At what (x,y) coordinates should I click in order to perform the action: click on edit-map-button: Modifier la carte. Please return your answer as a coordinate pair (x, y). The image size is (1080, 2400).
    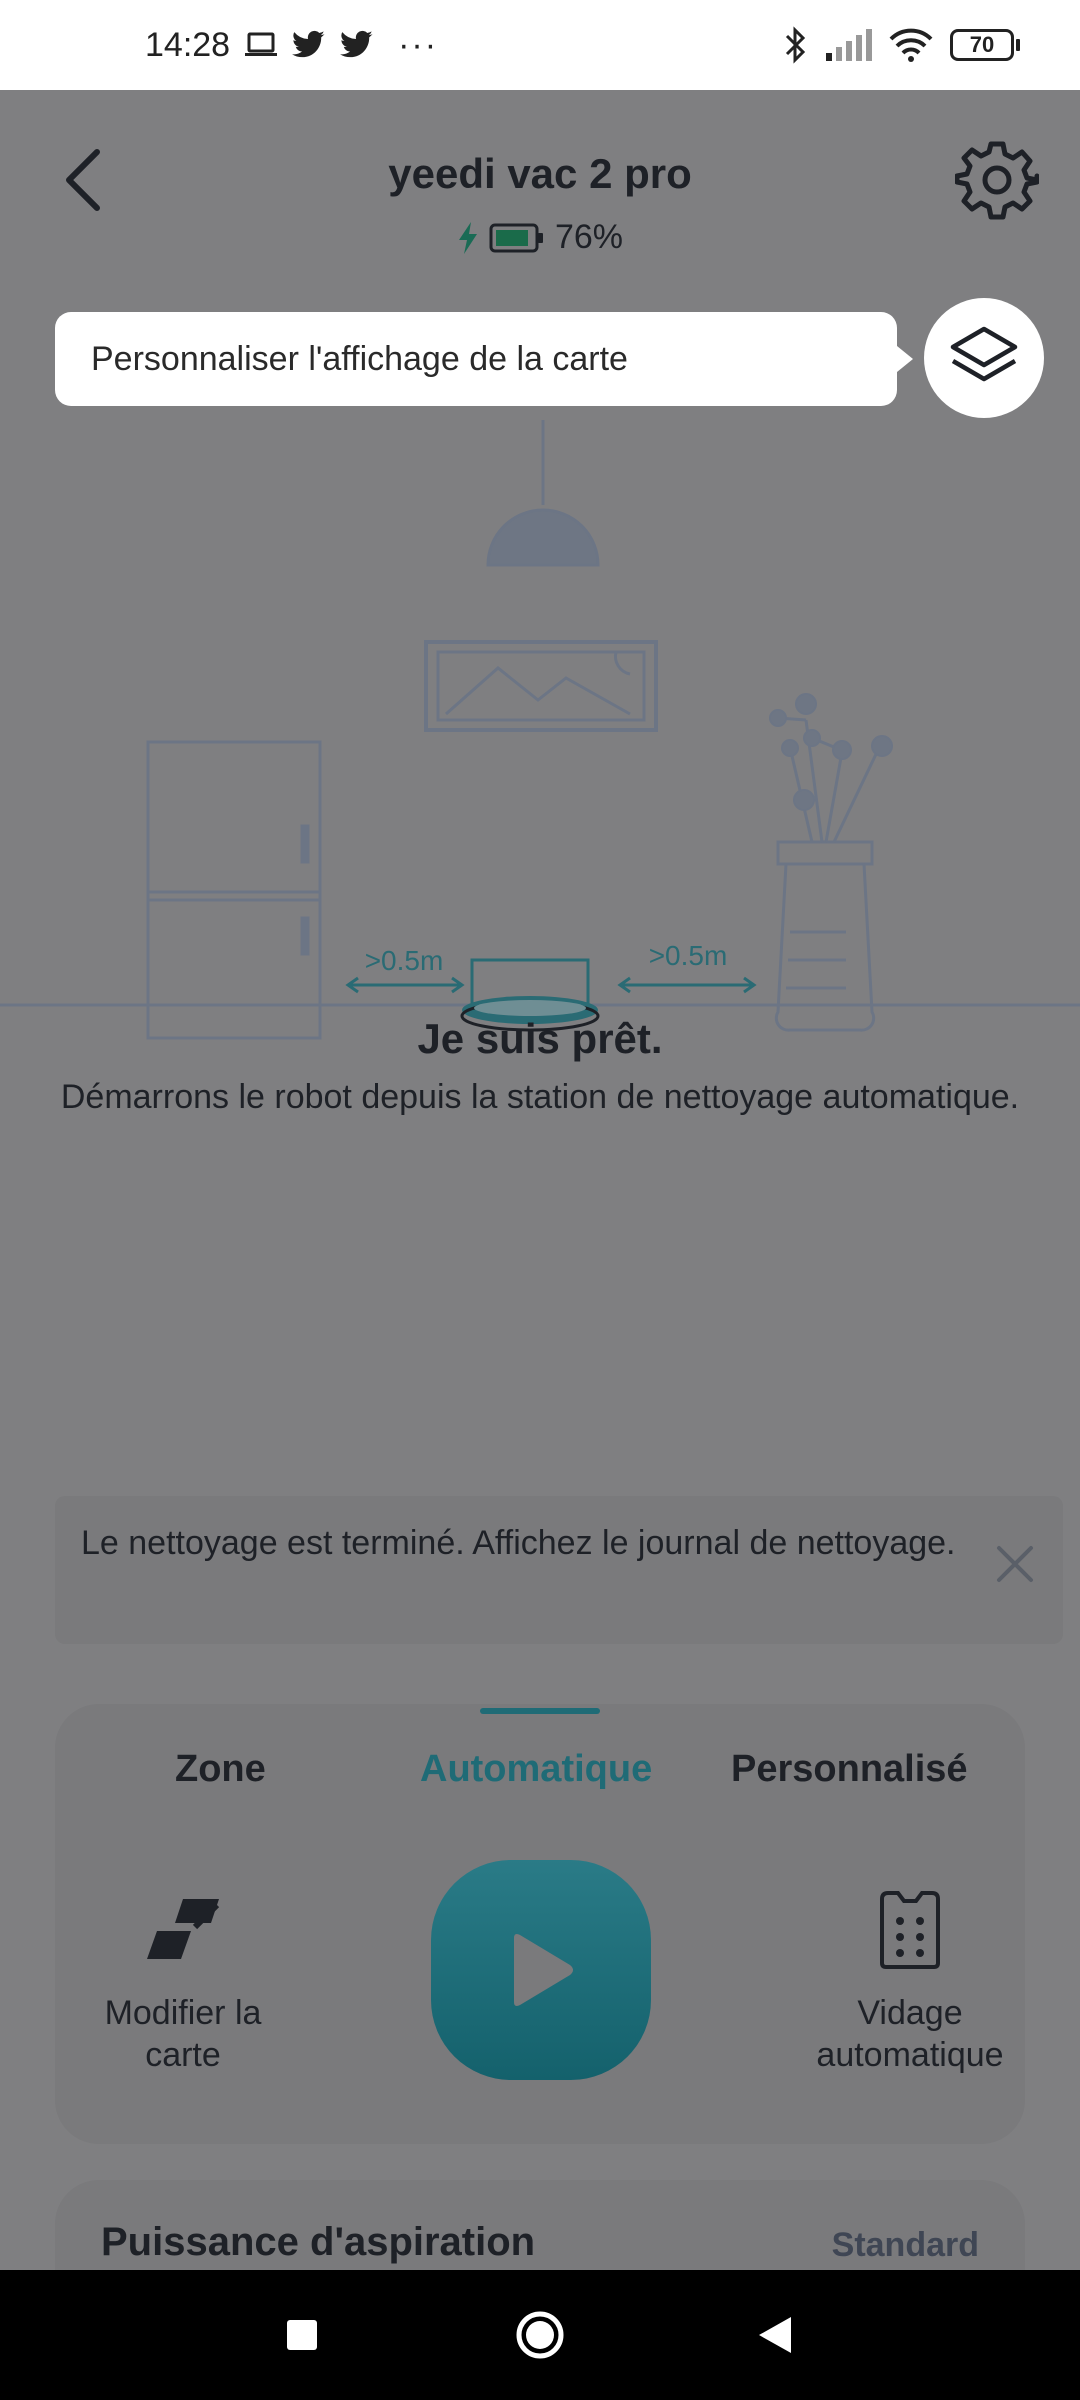
    Looking at the image, I should click on (183, 1980).